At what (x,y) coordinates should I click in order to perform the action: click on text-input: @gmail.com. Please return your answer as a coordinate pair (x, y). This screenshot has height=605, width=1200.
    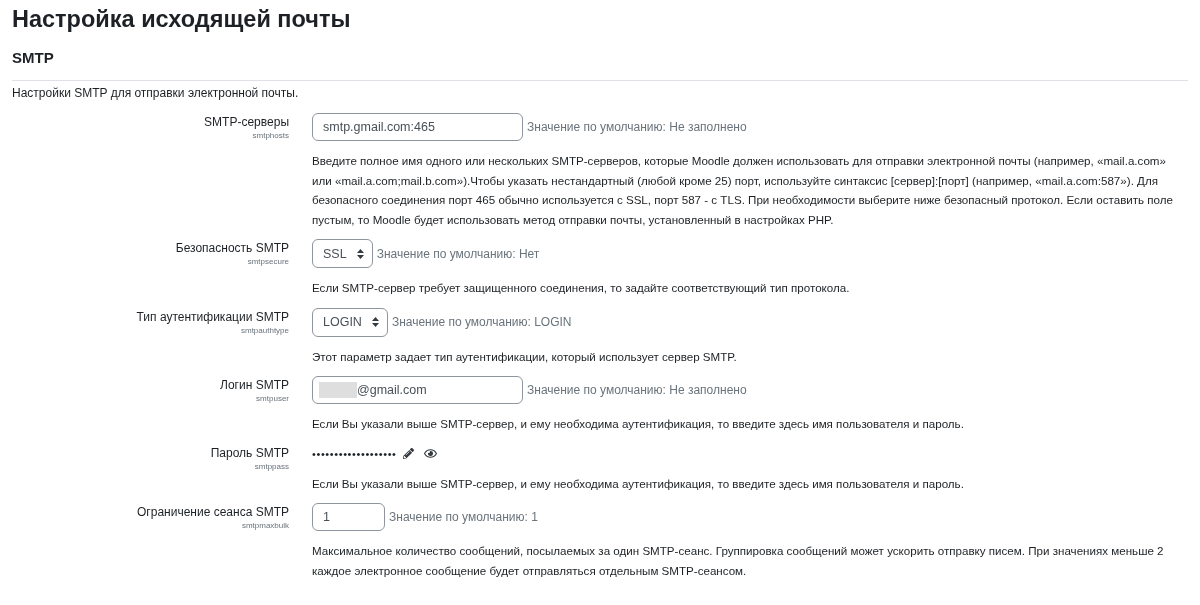
    Looking at the image, I should click on (417, 390).